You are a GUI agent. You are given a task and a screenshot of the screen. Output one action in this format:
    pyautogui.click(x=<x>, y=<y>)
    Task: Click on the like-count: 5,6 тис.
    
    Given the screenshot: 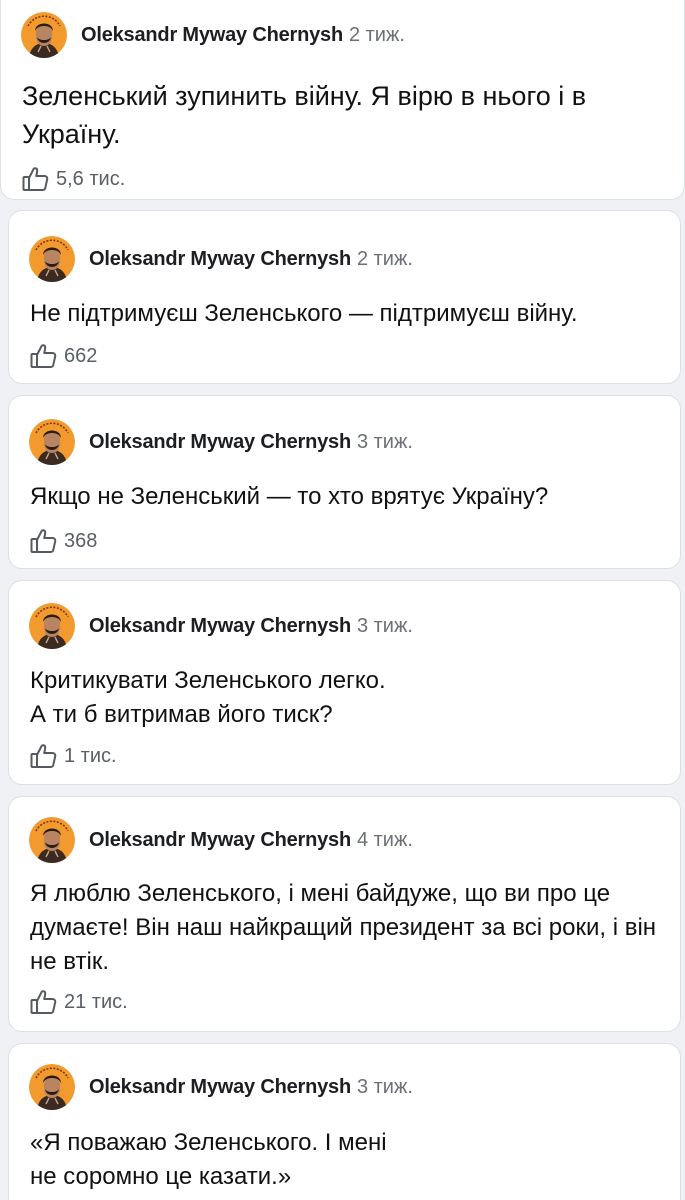 What is the action you would take?
    pyautogui.click(x=91, y=178)
    